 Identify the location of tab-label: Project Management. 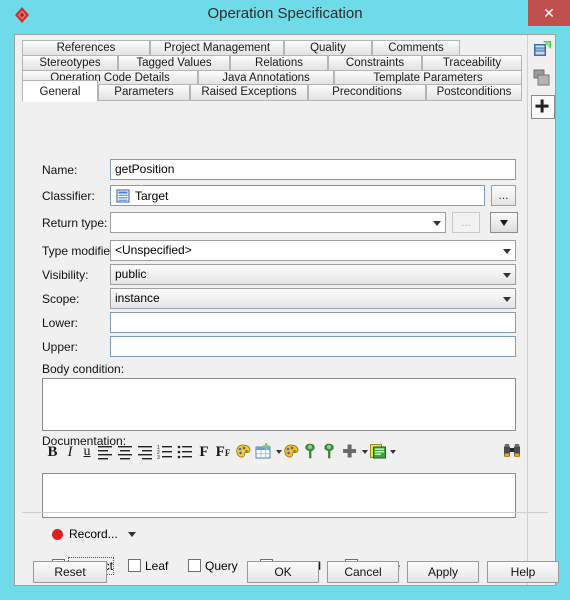
(217, 48).